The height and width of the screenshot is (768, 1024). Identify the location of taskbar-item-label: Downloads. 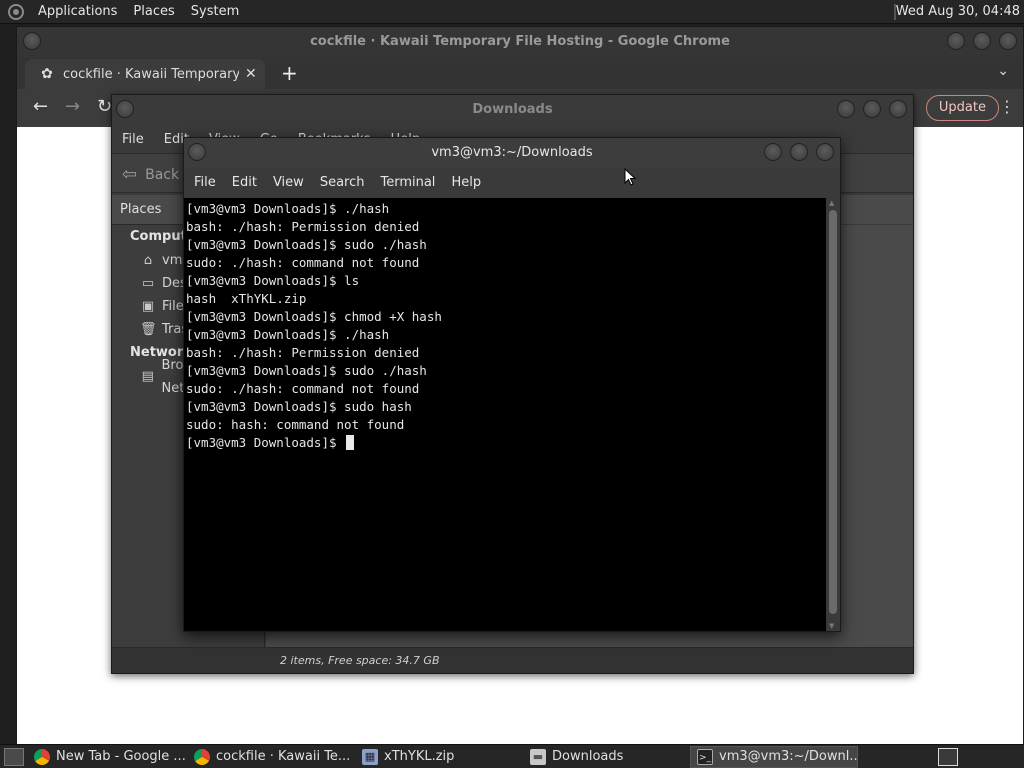
(588, 756).